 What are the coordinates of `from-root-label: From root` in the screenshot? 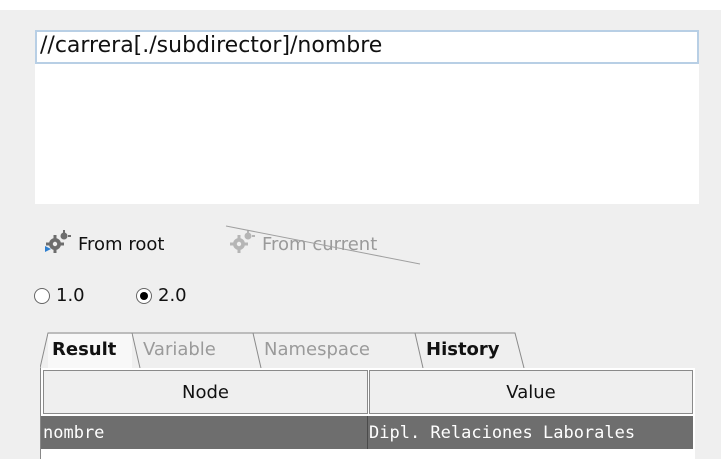 It's located at (121, 244).